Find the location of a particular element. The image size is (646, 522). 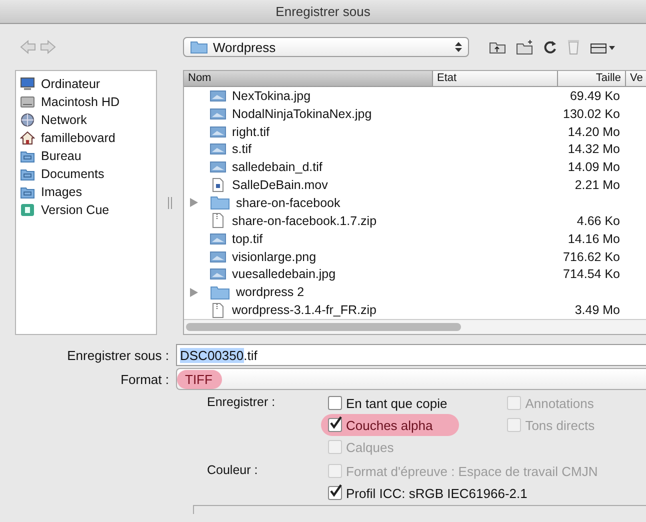

movie-file-icon is located at coordinates (218, 185).